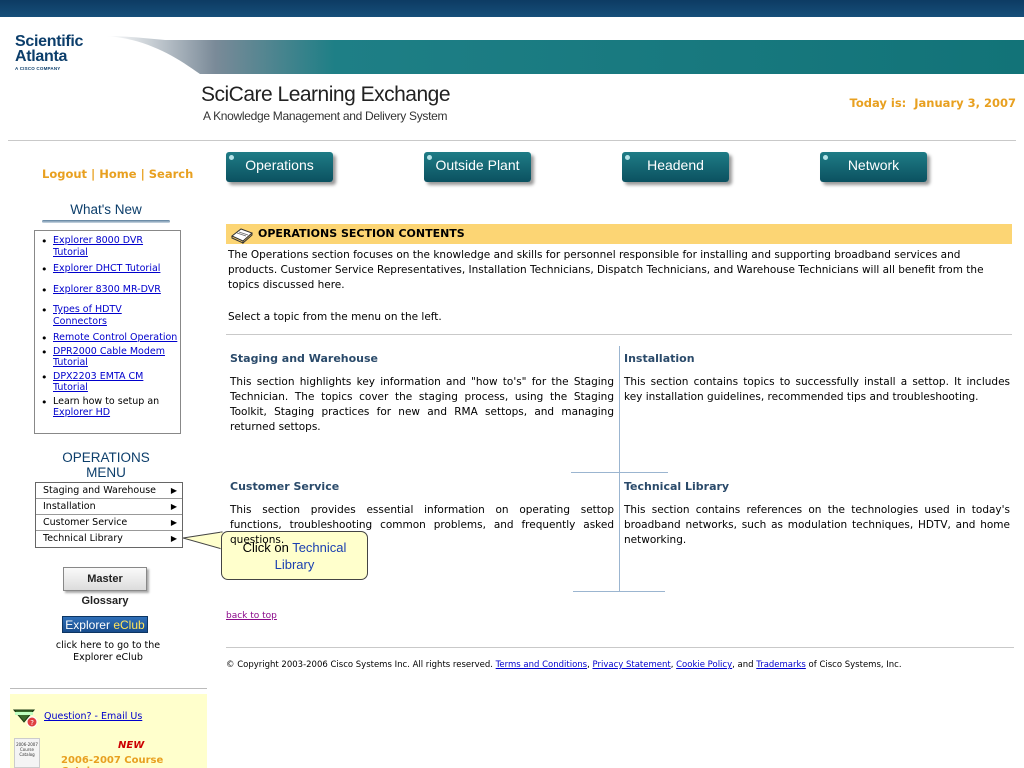 Image resolution: width=1024 pixels, height=768 pixels. What do you see at coordinates (203, 540) in the screenshot?
I see `callout-pointer` at bounding box center [203, 540].